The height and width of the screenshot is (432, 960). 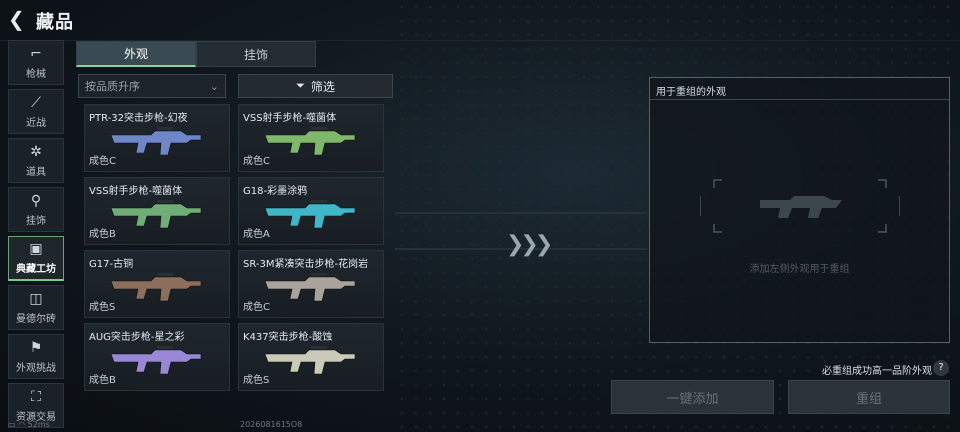 What do you see at coordinates (36, 249) in the screenshot?
I see `workshop-icon: ▣` at bounding box center [36, 249].